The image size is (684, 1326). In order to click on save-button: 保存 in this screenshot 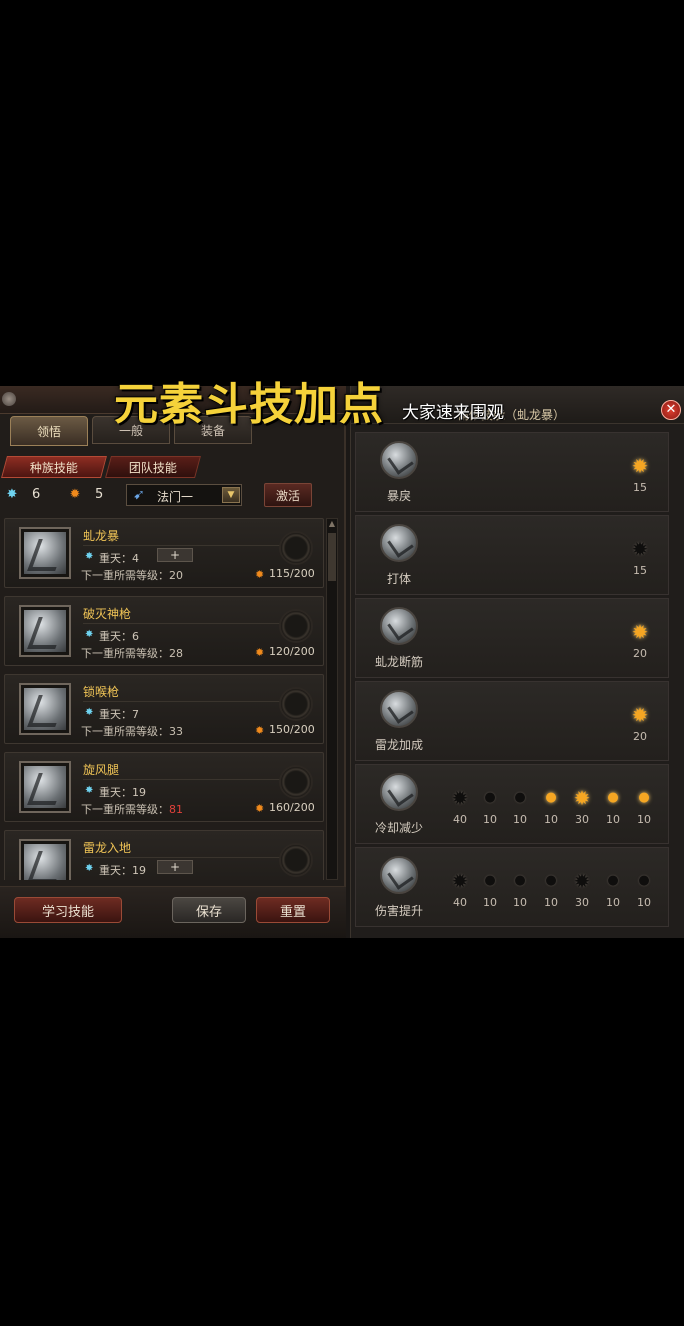, I will do `click(209, 910)`.